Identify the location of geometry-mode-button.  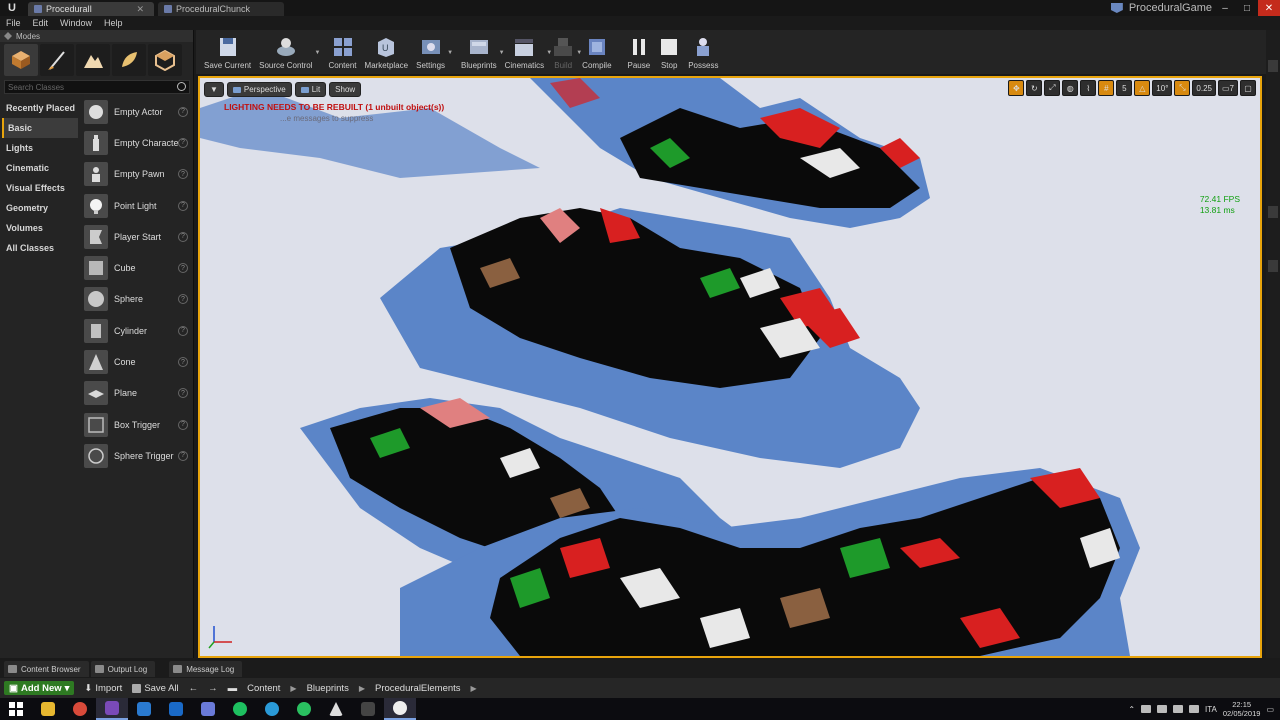
(165, 60).